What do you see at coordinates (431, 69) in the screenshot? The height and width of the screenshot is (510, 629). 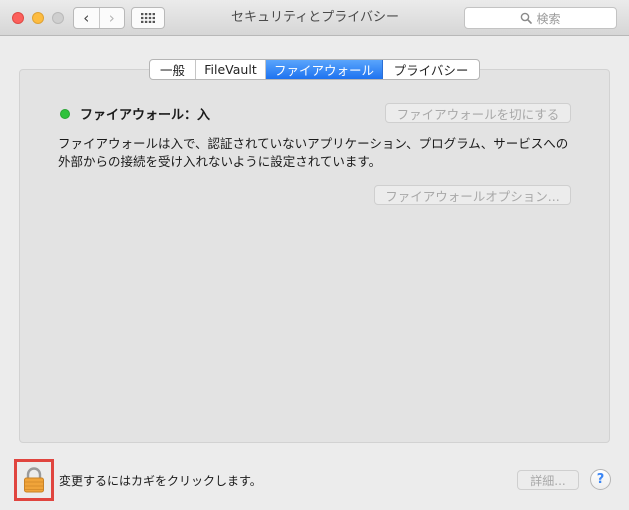 I see `tab-privacy: プライバシー` at bounding box center [431, 69].